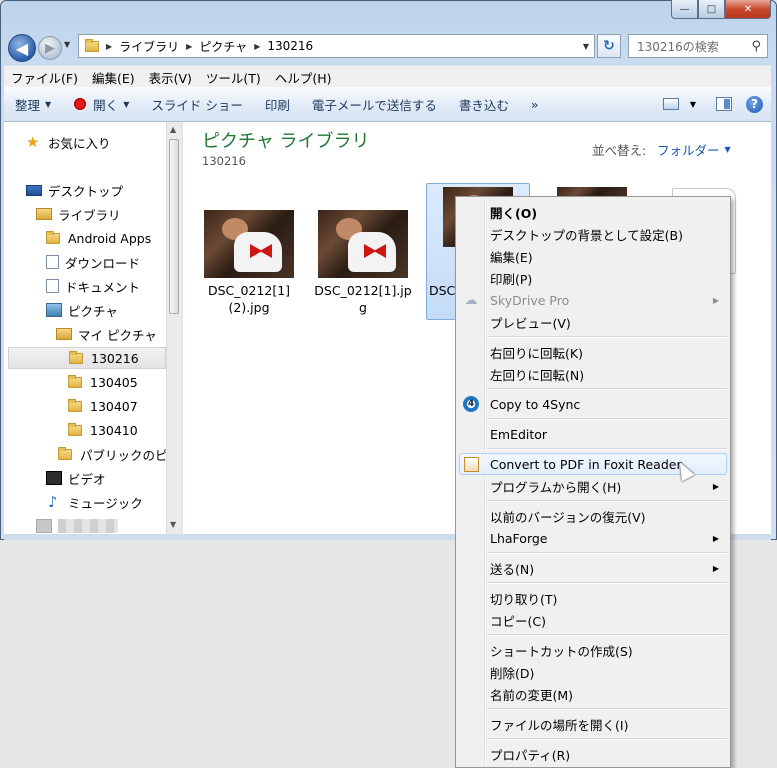  Describe the element at coordinates (277, 104) in the screenshot. I see `print-button: 印刷` at that location.